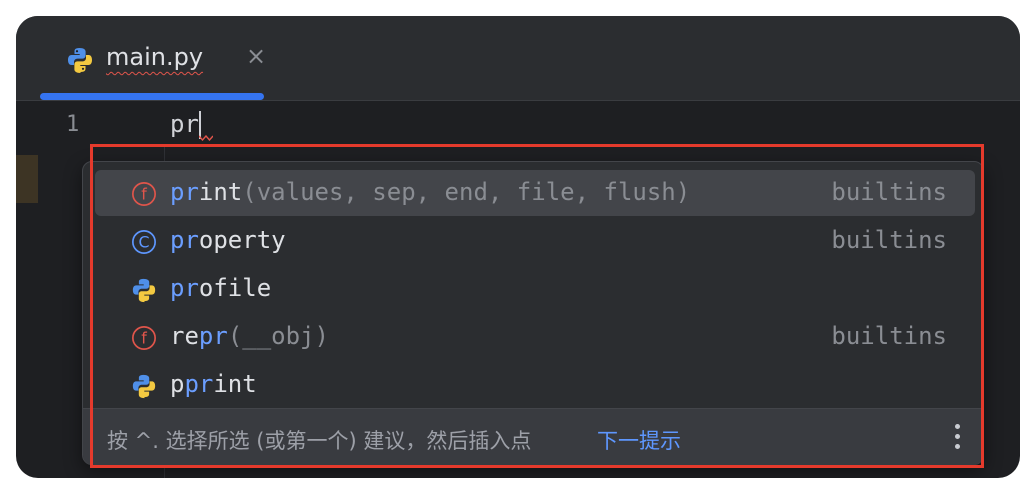 The width and height of the screenshot is (1036, 494). What do you see at coordinates (221, 288) in the screenshot?
I see `completion-item-name: profile` at bounding box center [221, 288].